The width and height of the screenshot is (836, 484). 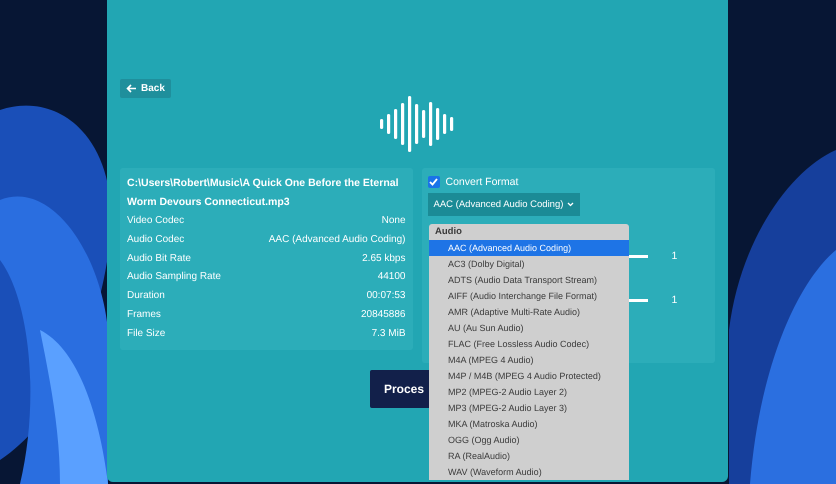 I want to click on property-value: 20845886, so click(x=383, y=315).